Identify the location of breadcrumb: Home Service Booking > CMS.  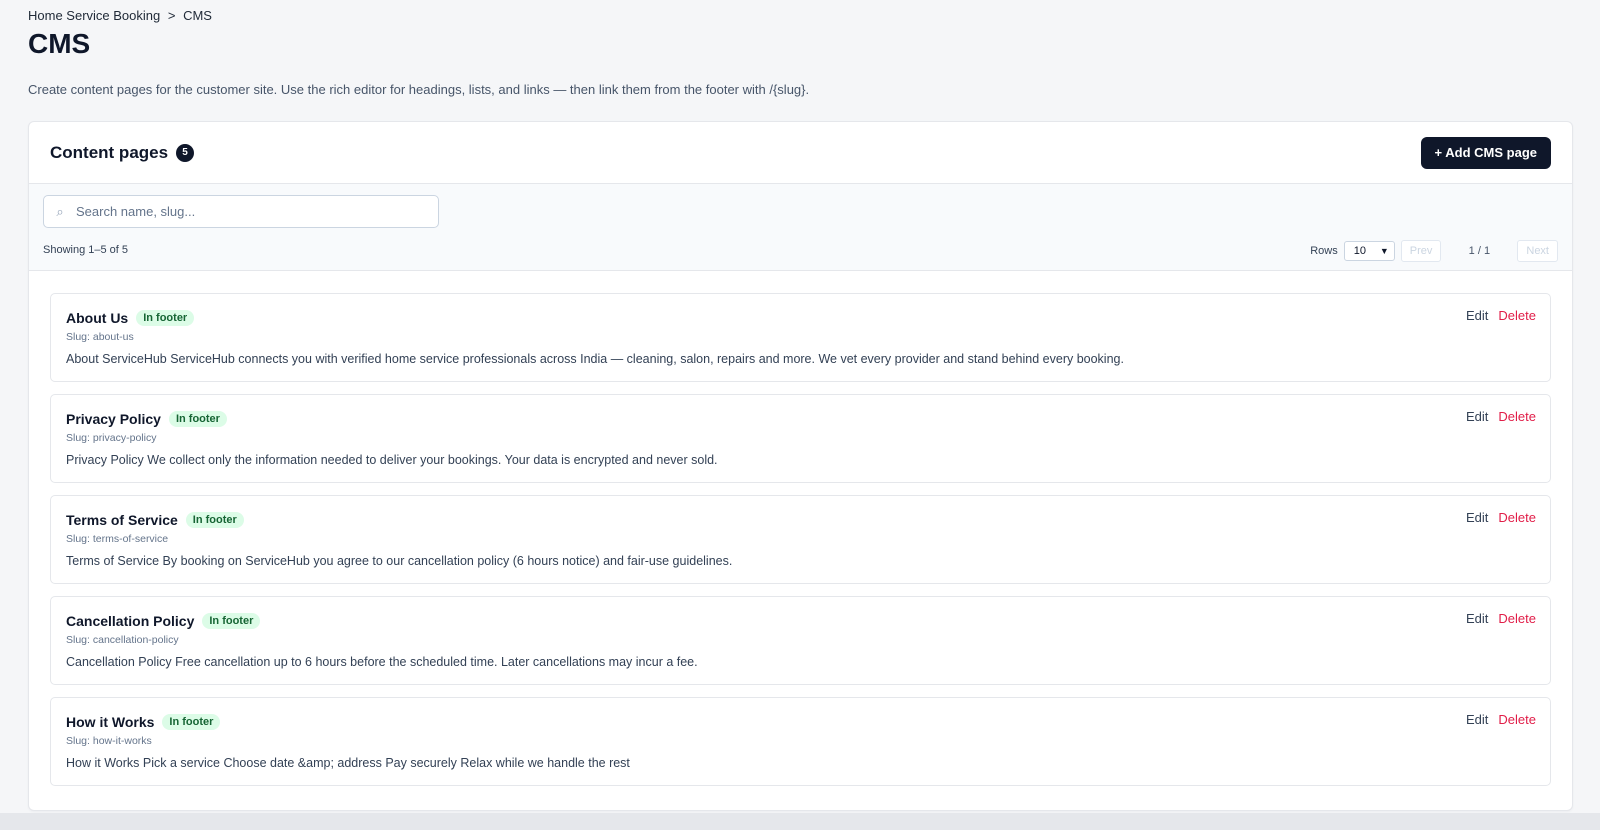
(120, 15).